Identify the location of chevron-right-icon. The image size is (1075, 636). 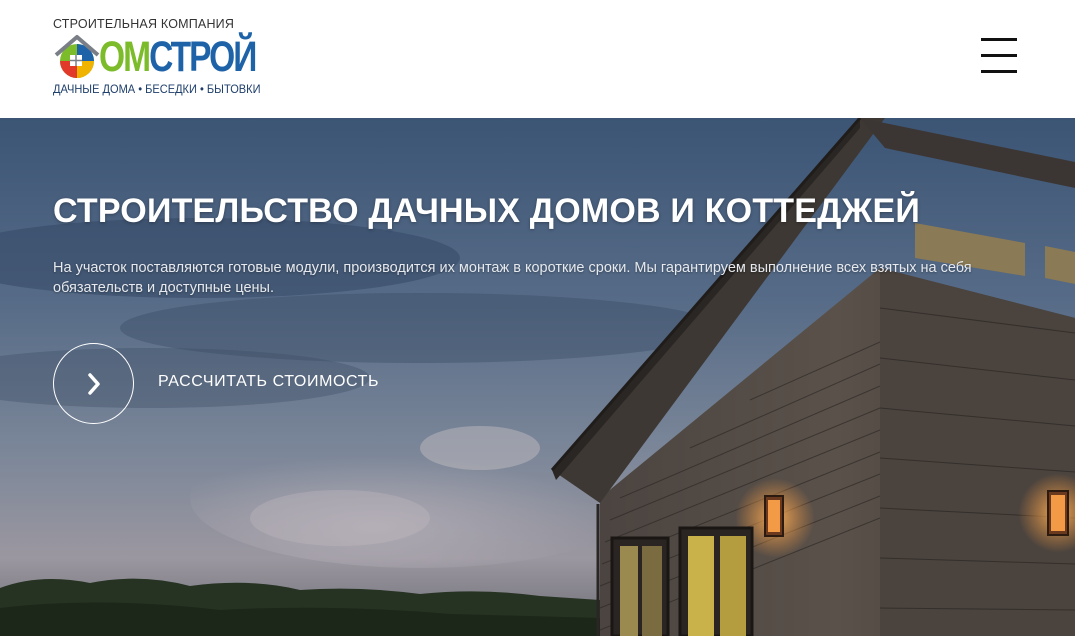
(94, 384).